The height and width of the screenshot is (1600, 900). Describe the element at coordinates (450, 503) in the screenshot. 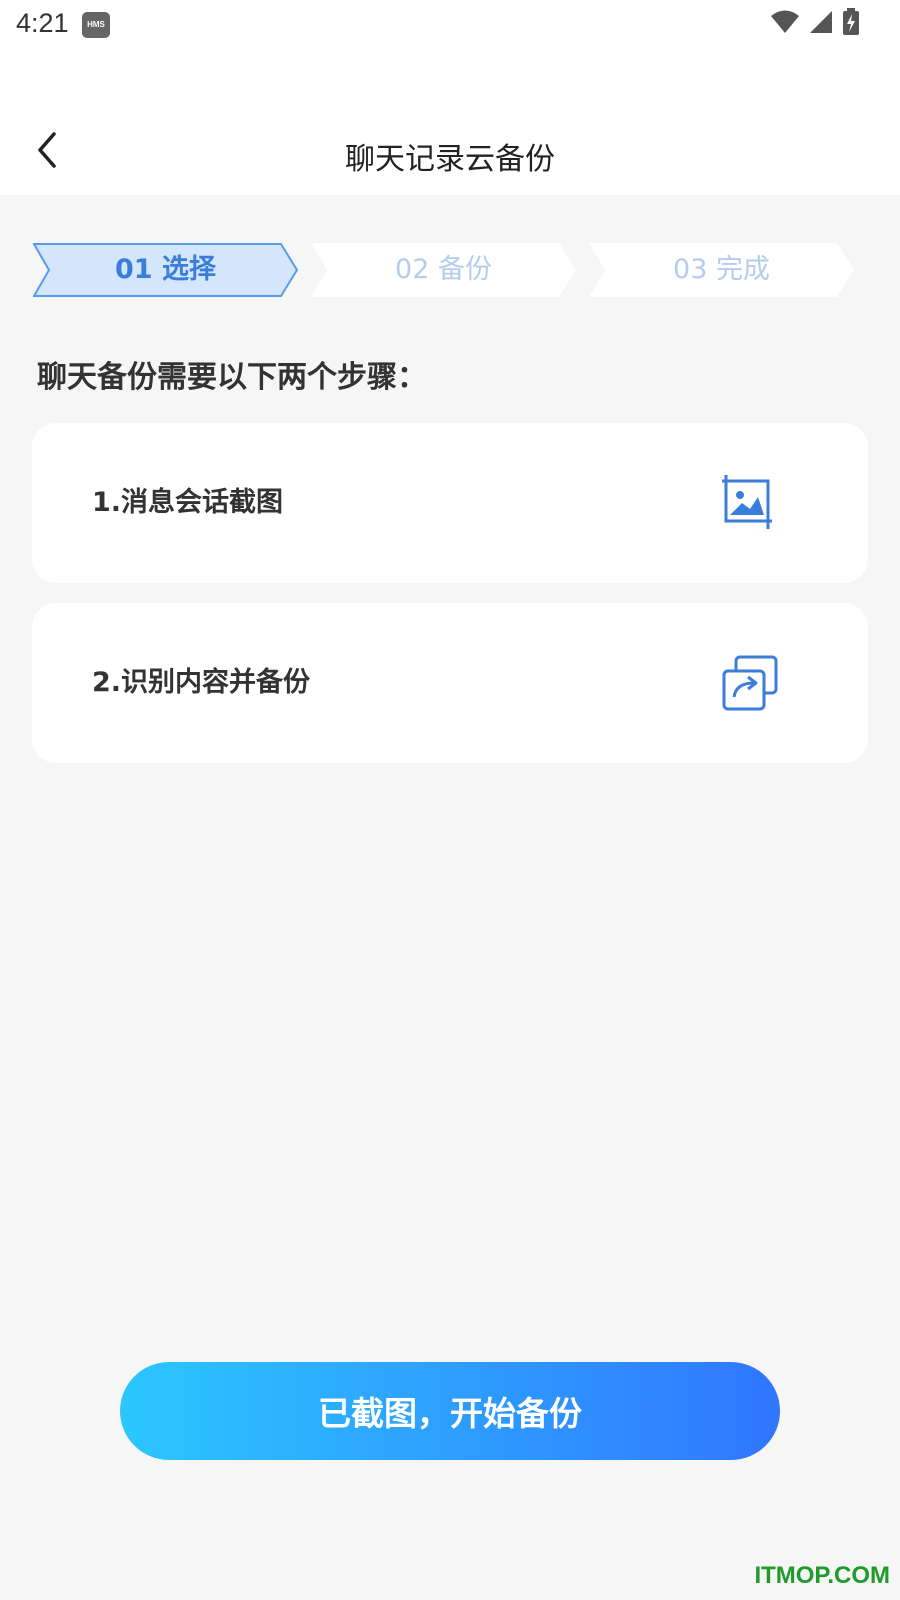

I see `instruction-card-screenshot: 1.消息会话截图` at that location.